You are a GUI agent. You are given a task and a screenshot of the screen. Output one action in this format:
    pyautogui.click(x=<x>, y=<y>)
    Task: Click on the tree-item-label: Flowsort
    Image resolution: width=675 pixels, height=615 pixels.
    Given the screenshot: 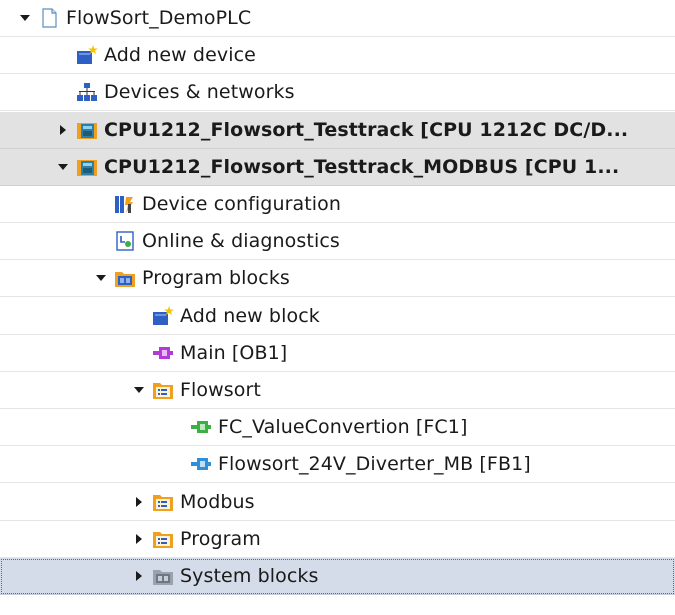 What is the action you would take?
    pyautogui.click(x=220, y=390)
    